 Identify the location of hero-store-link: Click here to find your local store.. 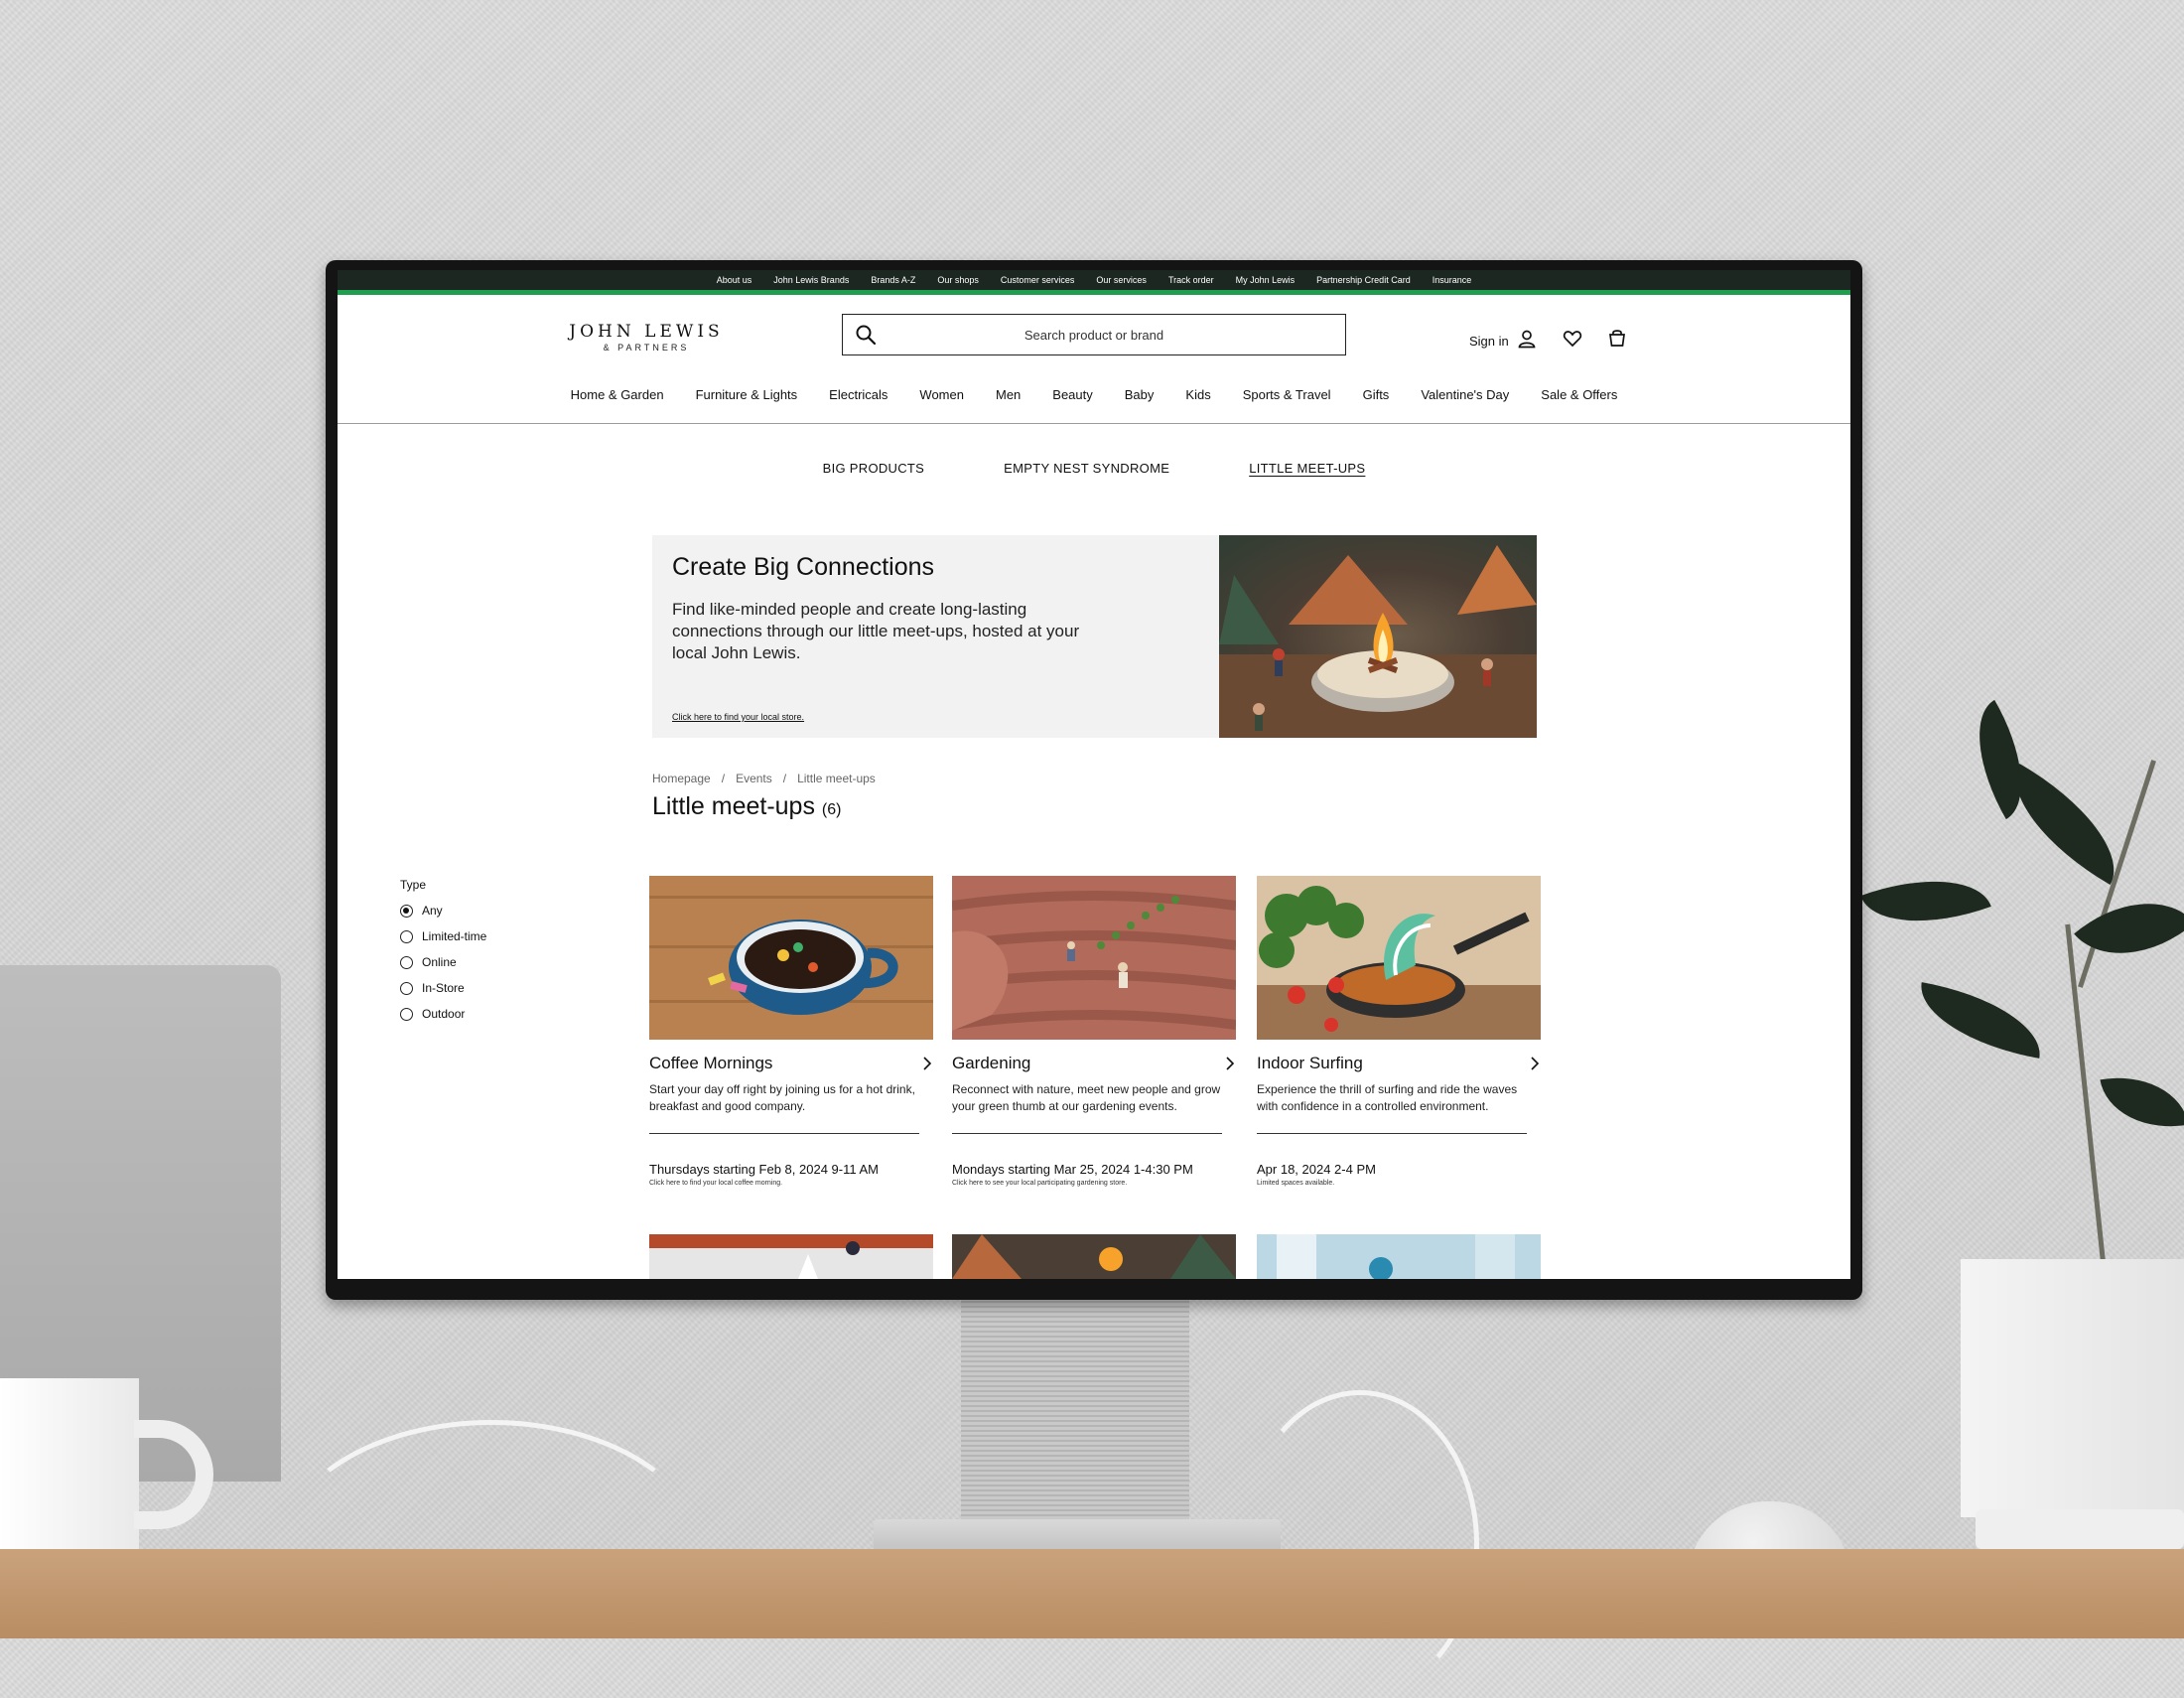
(738, 717).